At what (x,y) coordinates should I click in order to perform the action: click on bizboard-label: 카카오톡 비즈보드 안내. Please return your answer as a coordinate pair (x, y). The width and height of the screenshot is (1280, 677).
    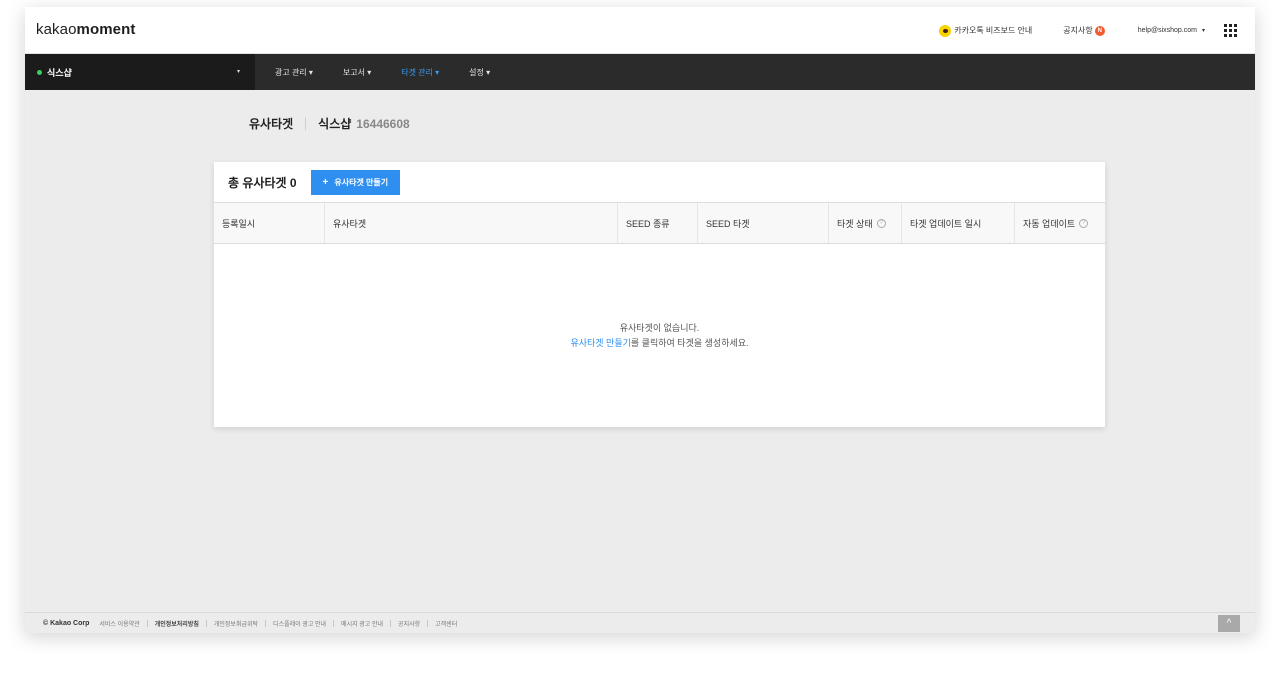
    Looking at the image, I should click on (993, 30).